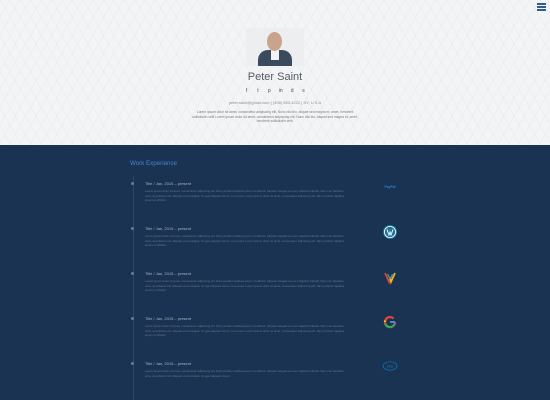 The width and height of the screenshot is (550, 400). I want to click on profile-name: Peter Saint, so click(275, 77).